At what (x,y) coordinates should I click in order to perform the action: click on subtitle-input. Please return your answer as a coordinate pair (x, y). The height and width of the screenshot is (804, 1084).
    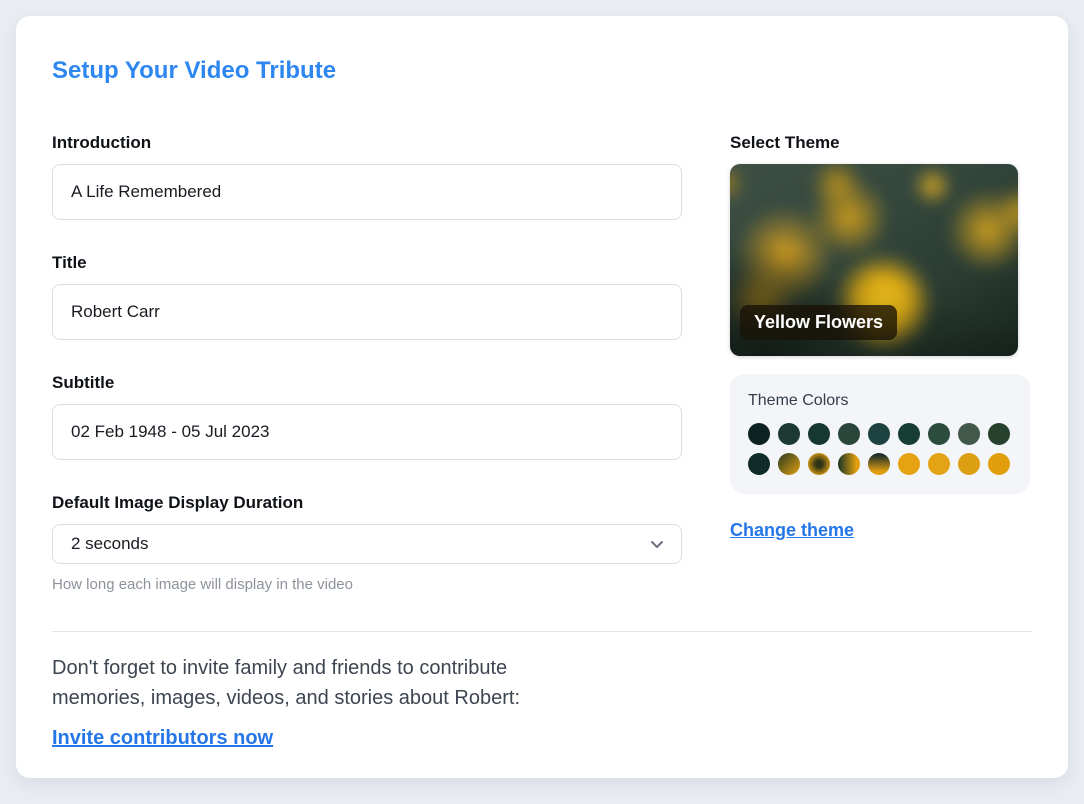
    Looking at the image, I should click on (367, 432).